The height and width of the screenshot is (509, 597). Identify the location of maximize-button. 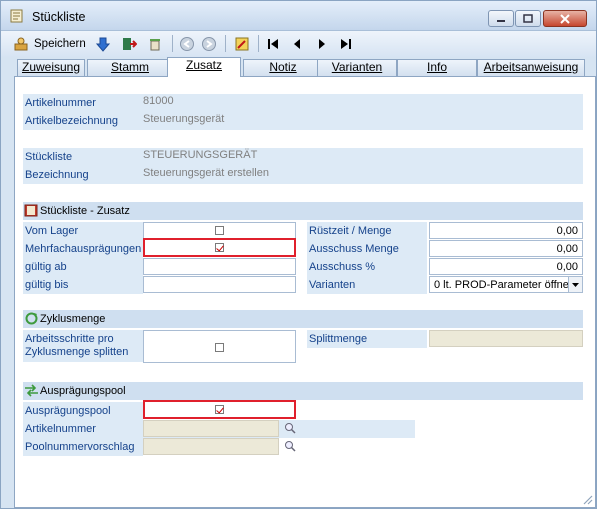
(528, 18).